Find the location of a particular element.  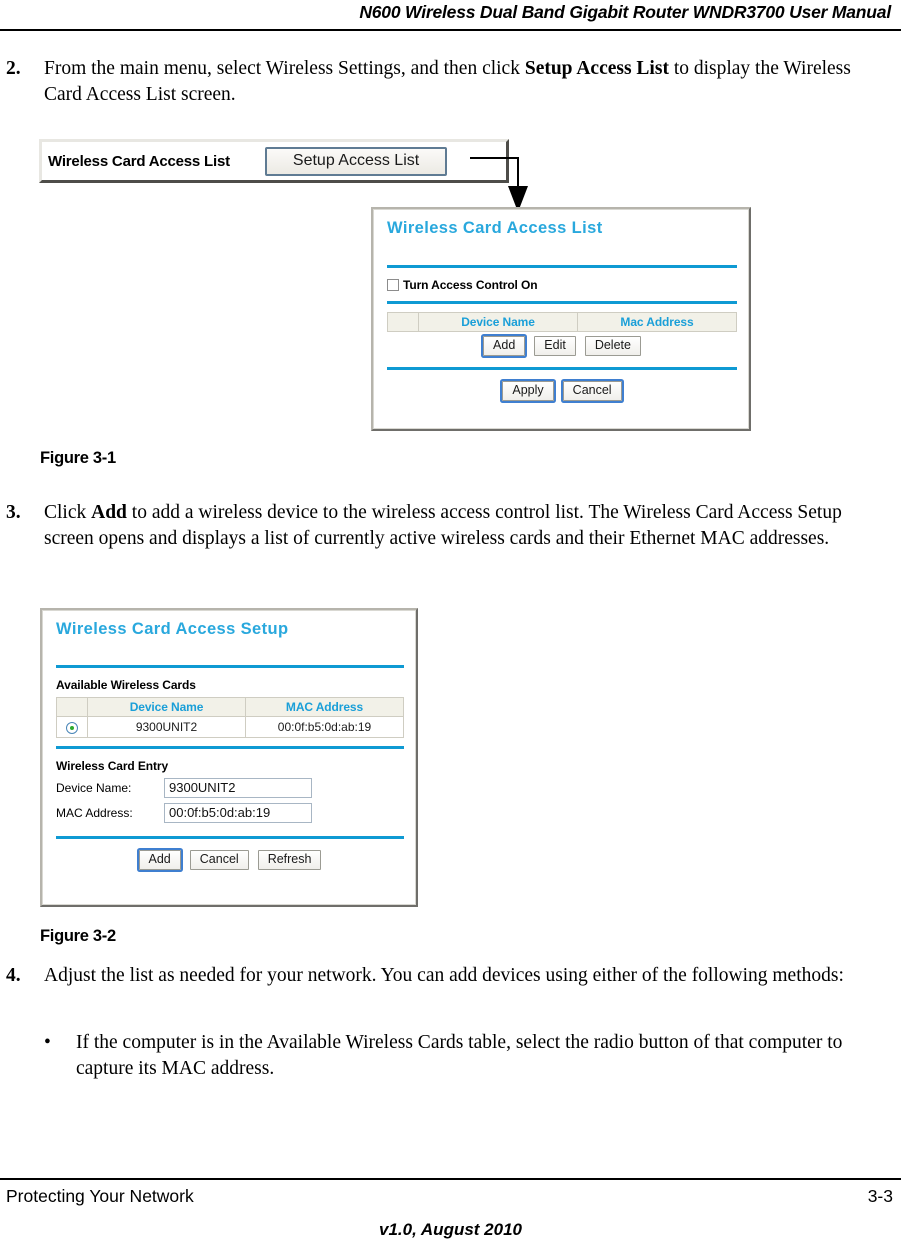

step-2-bold-term: Setup Access List is located at coordinates (596, 68).